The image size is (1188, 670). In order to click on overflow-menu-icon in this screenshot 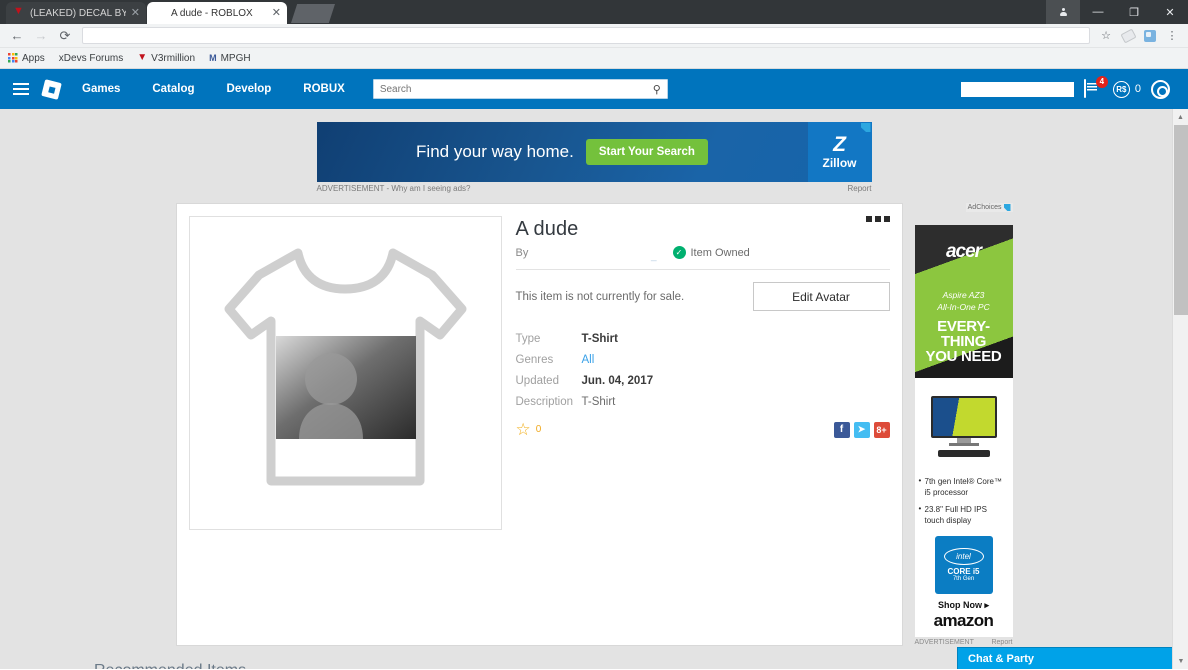, I will do `click(877, 219)`.